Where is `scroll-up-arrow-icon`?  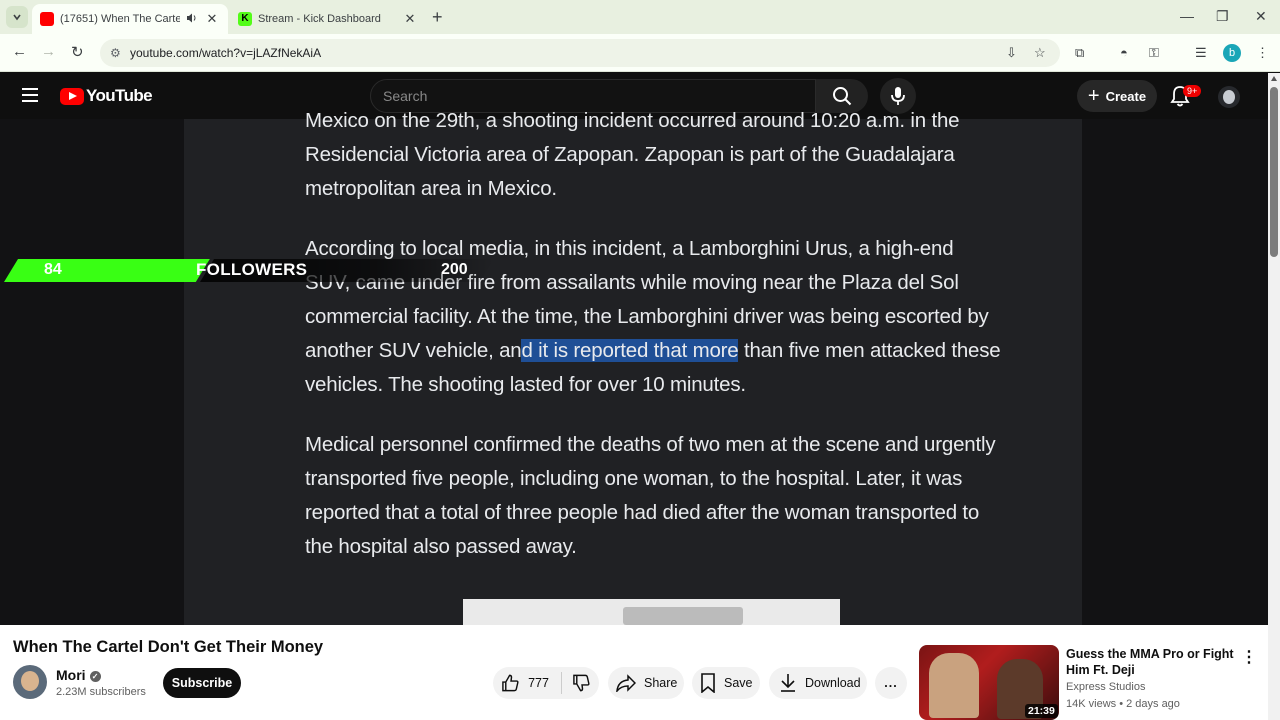
scroll-up-arrow-icon is located at coordinates (1274, 78).